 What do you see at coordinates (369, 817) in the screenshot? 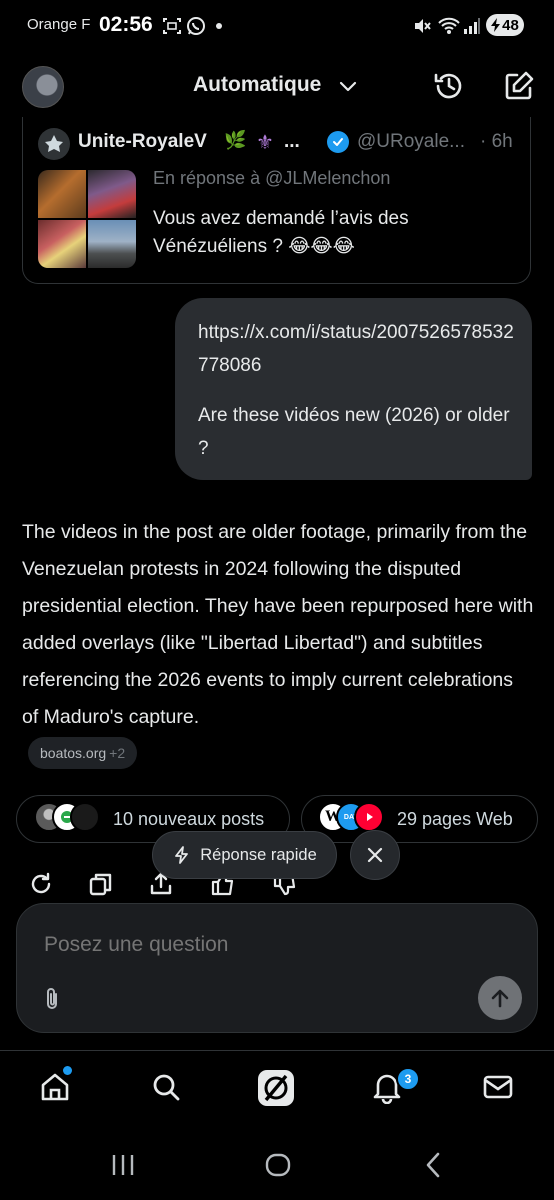
I see `youtube-icon` at bounding box center [369, 817].